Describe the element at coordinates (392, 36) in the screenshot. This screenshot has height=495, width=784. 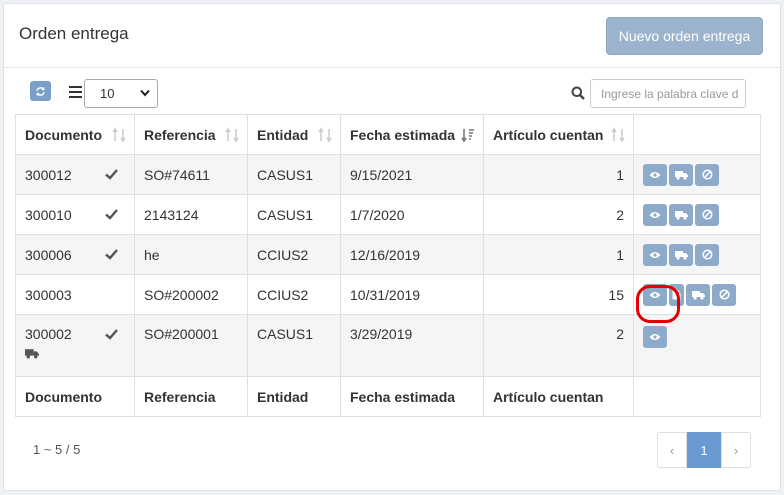
I see `panel-header: Orden entrega Nuevo orden entrega` at that location.